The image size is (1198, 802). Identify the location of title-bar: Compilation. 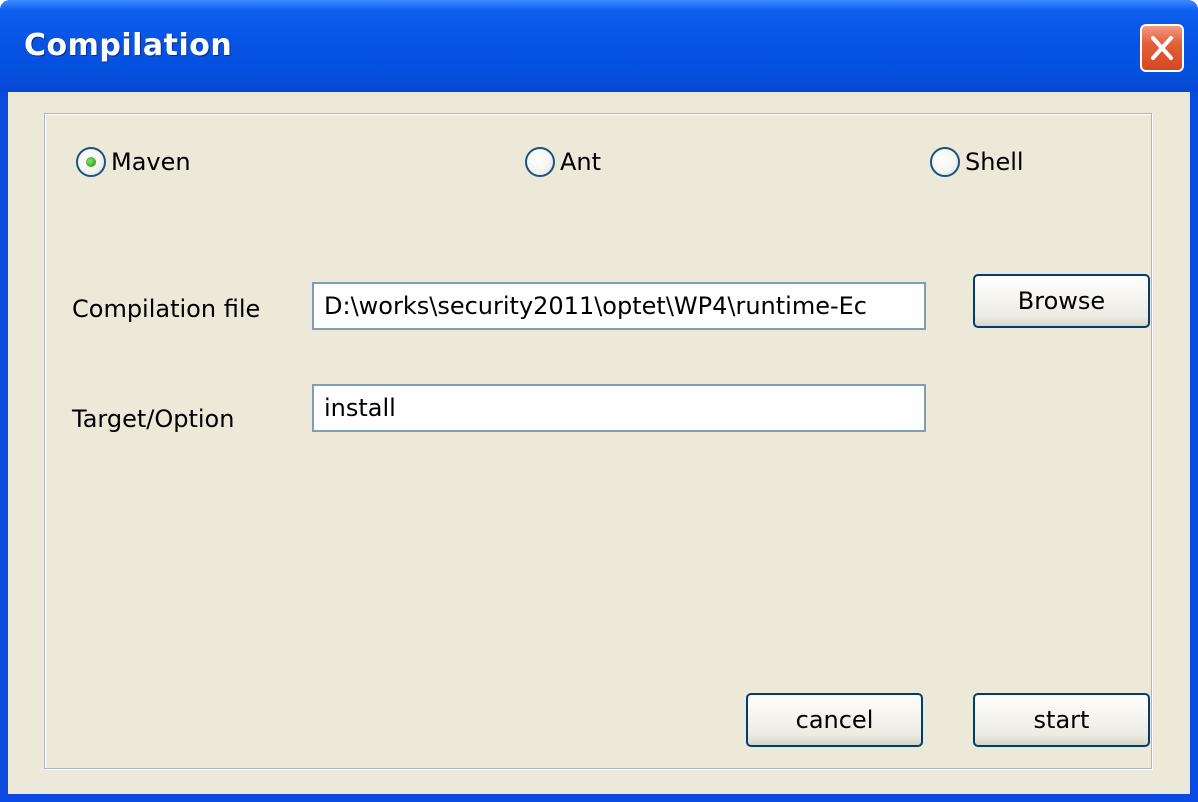
(599, 46).